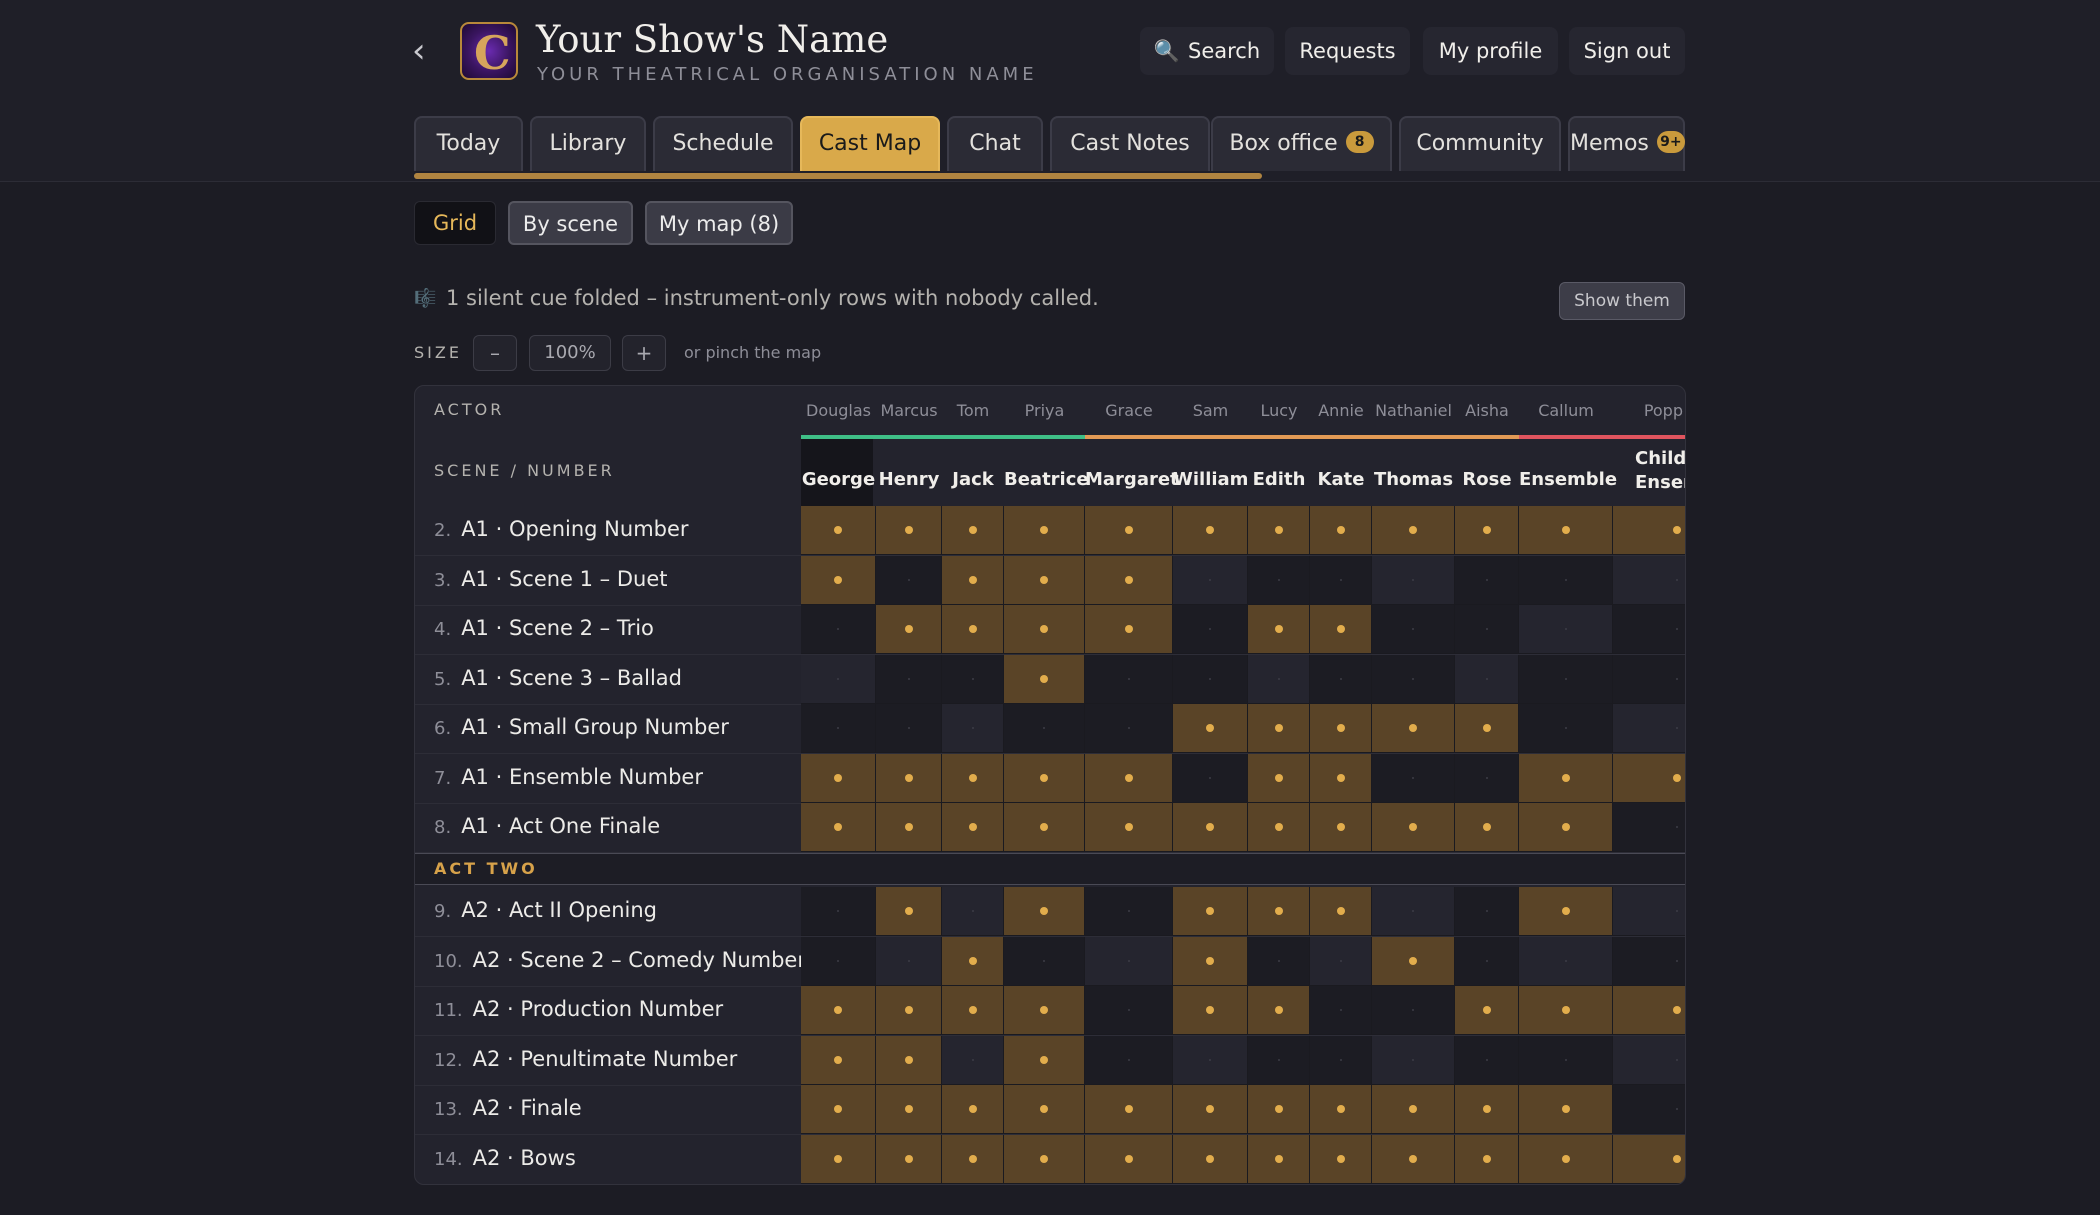 The width and height of the screenshot is (2100, 1215). Describe the element at coordinates (455, 223) in the screenshot. I see `view-grid-button: Grid` at that location.